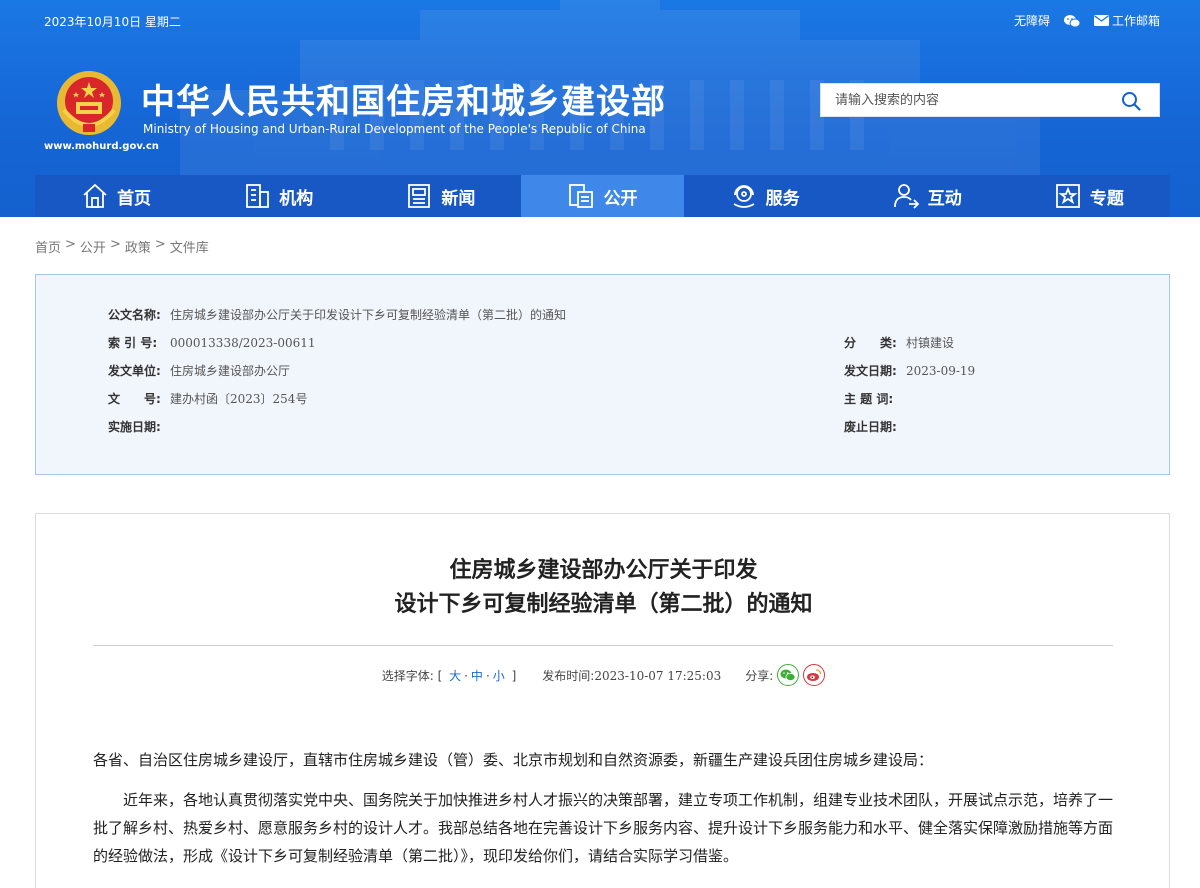  I want to click on font-bracket-close: ], so click(514, 675).